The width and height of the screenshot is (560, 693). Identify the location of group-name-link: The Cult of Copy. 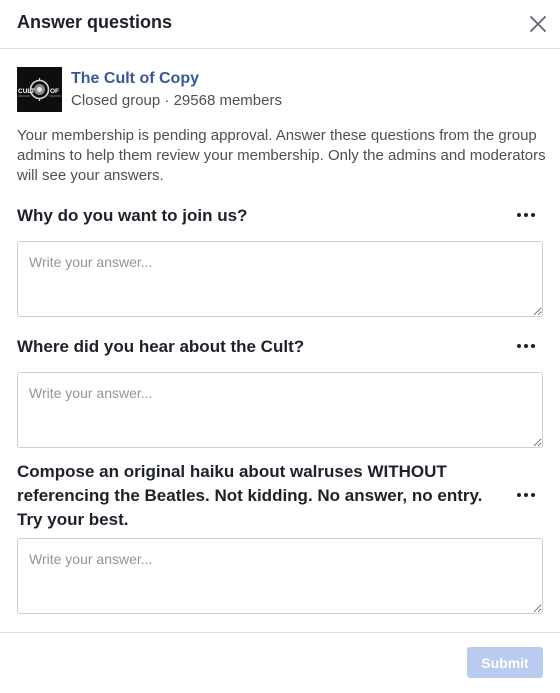
(135, 79).